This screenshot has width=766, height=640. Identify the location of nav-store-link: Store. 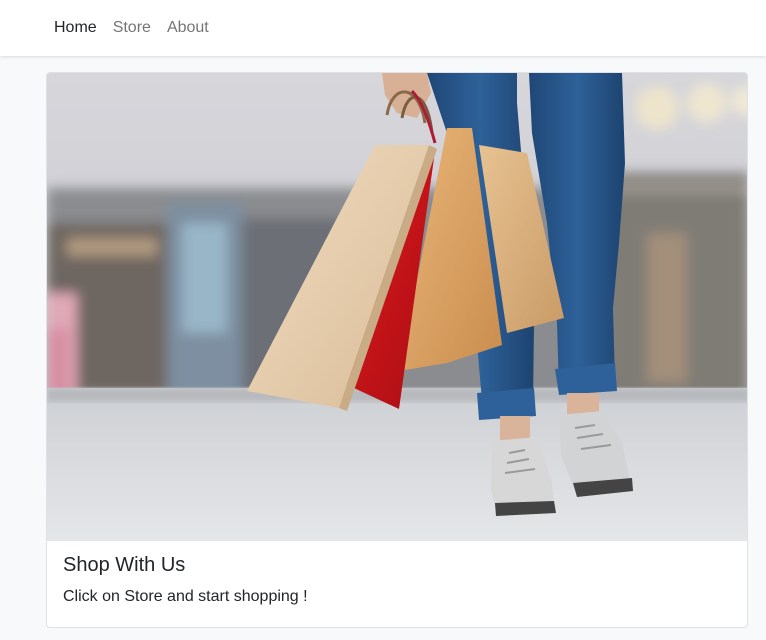
(132, 28).